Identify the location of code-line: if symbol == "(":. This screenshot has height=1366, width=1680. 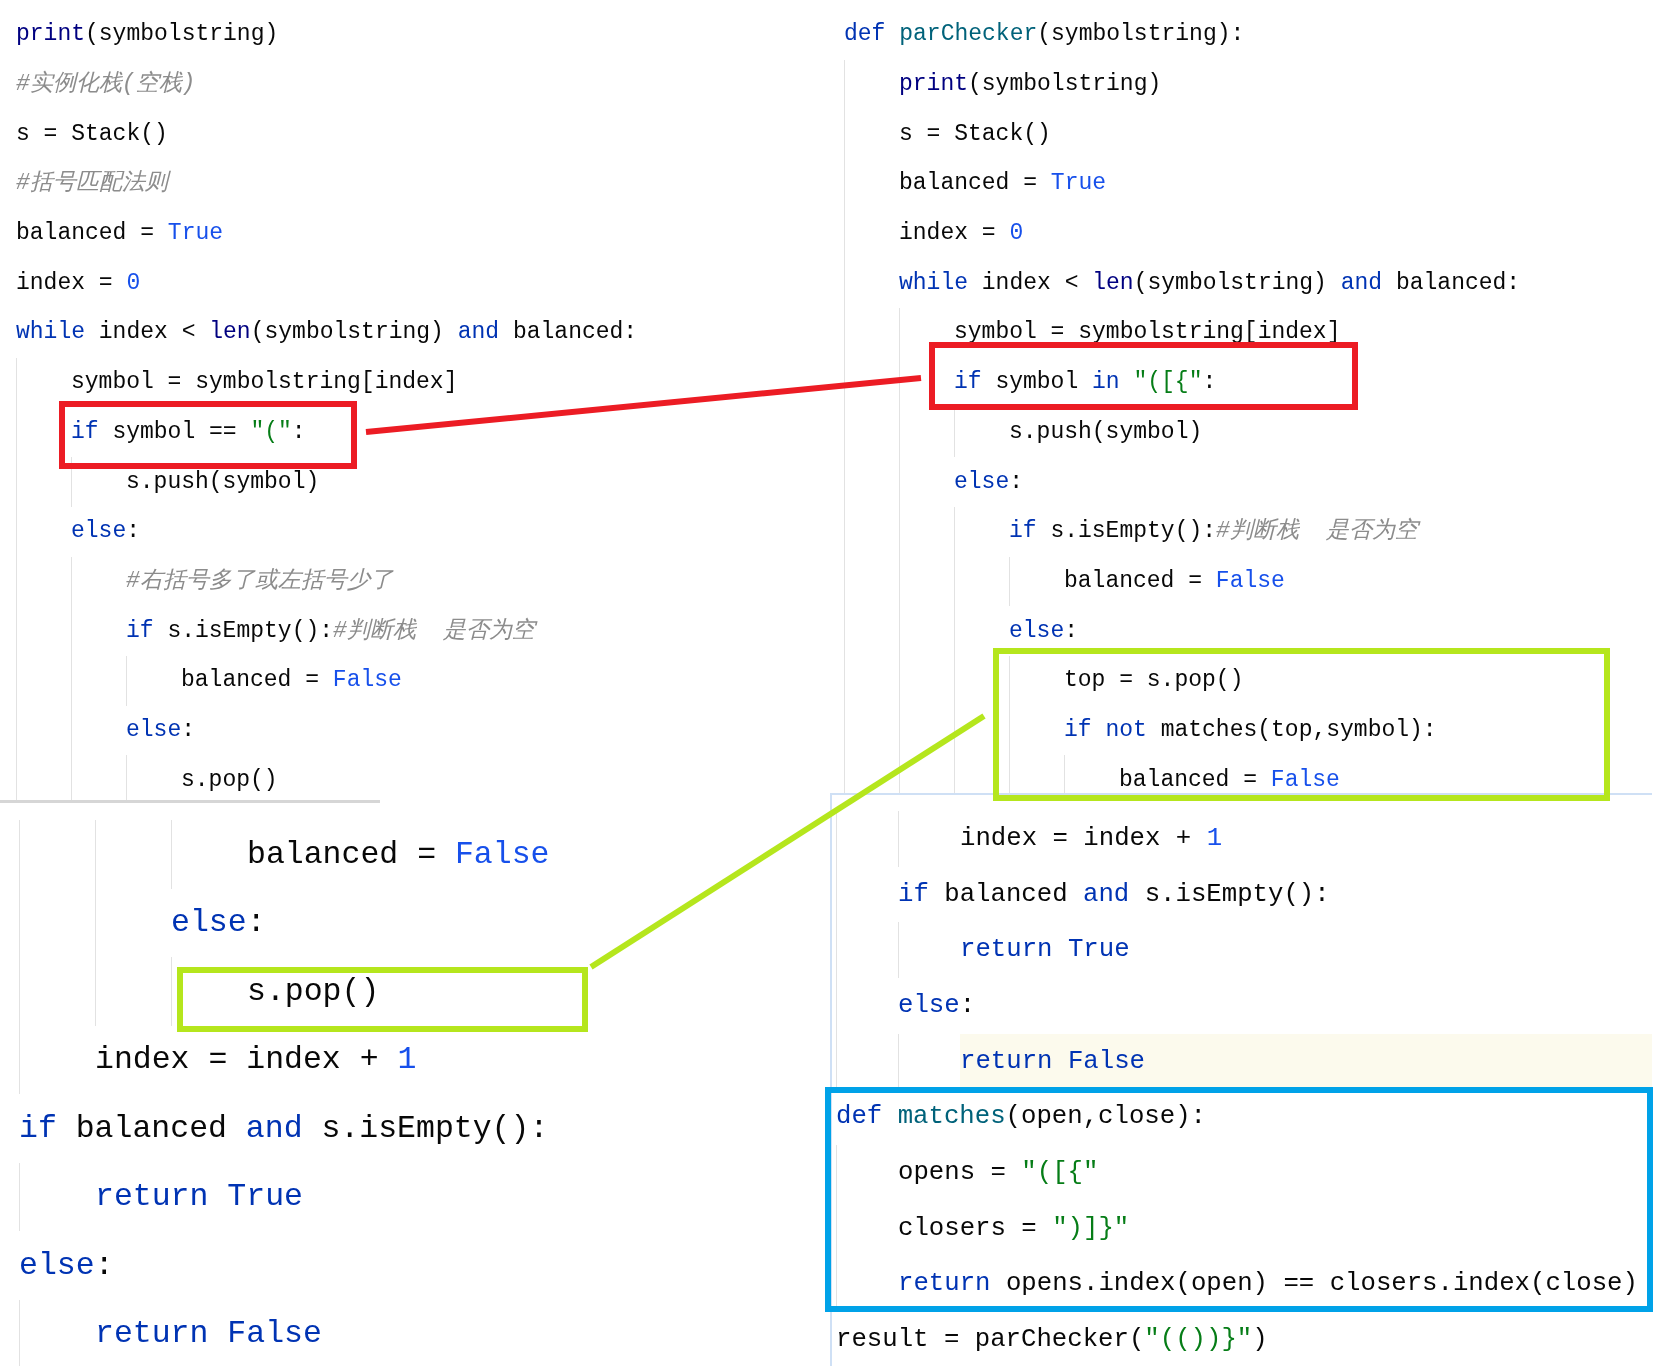
(188, 432).